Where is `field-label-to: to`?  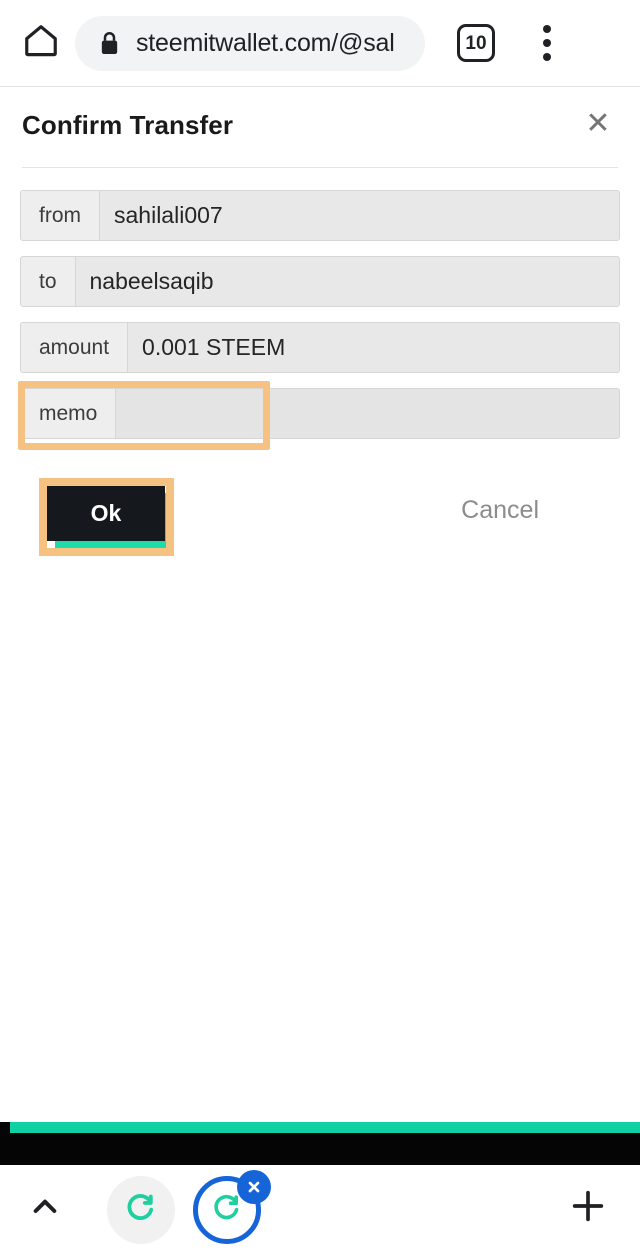
field-label-to: to is located at coordinates (48, 281).